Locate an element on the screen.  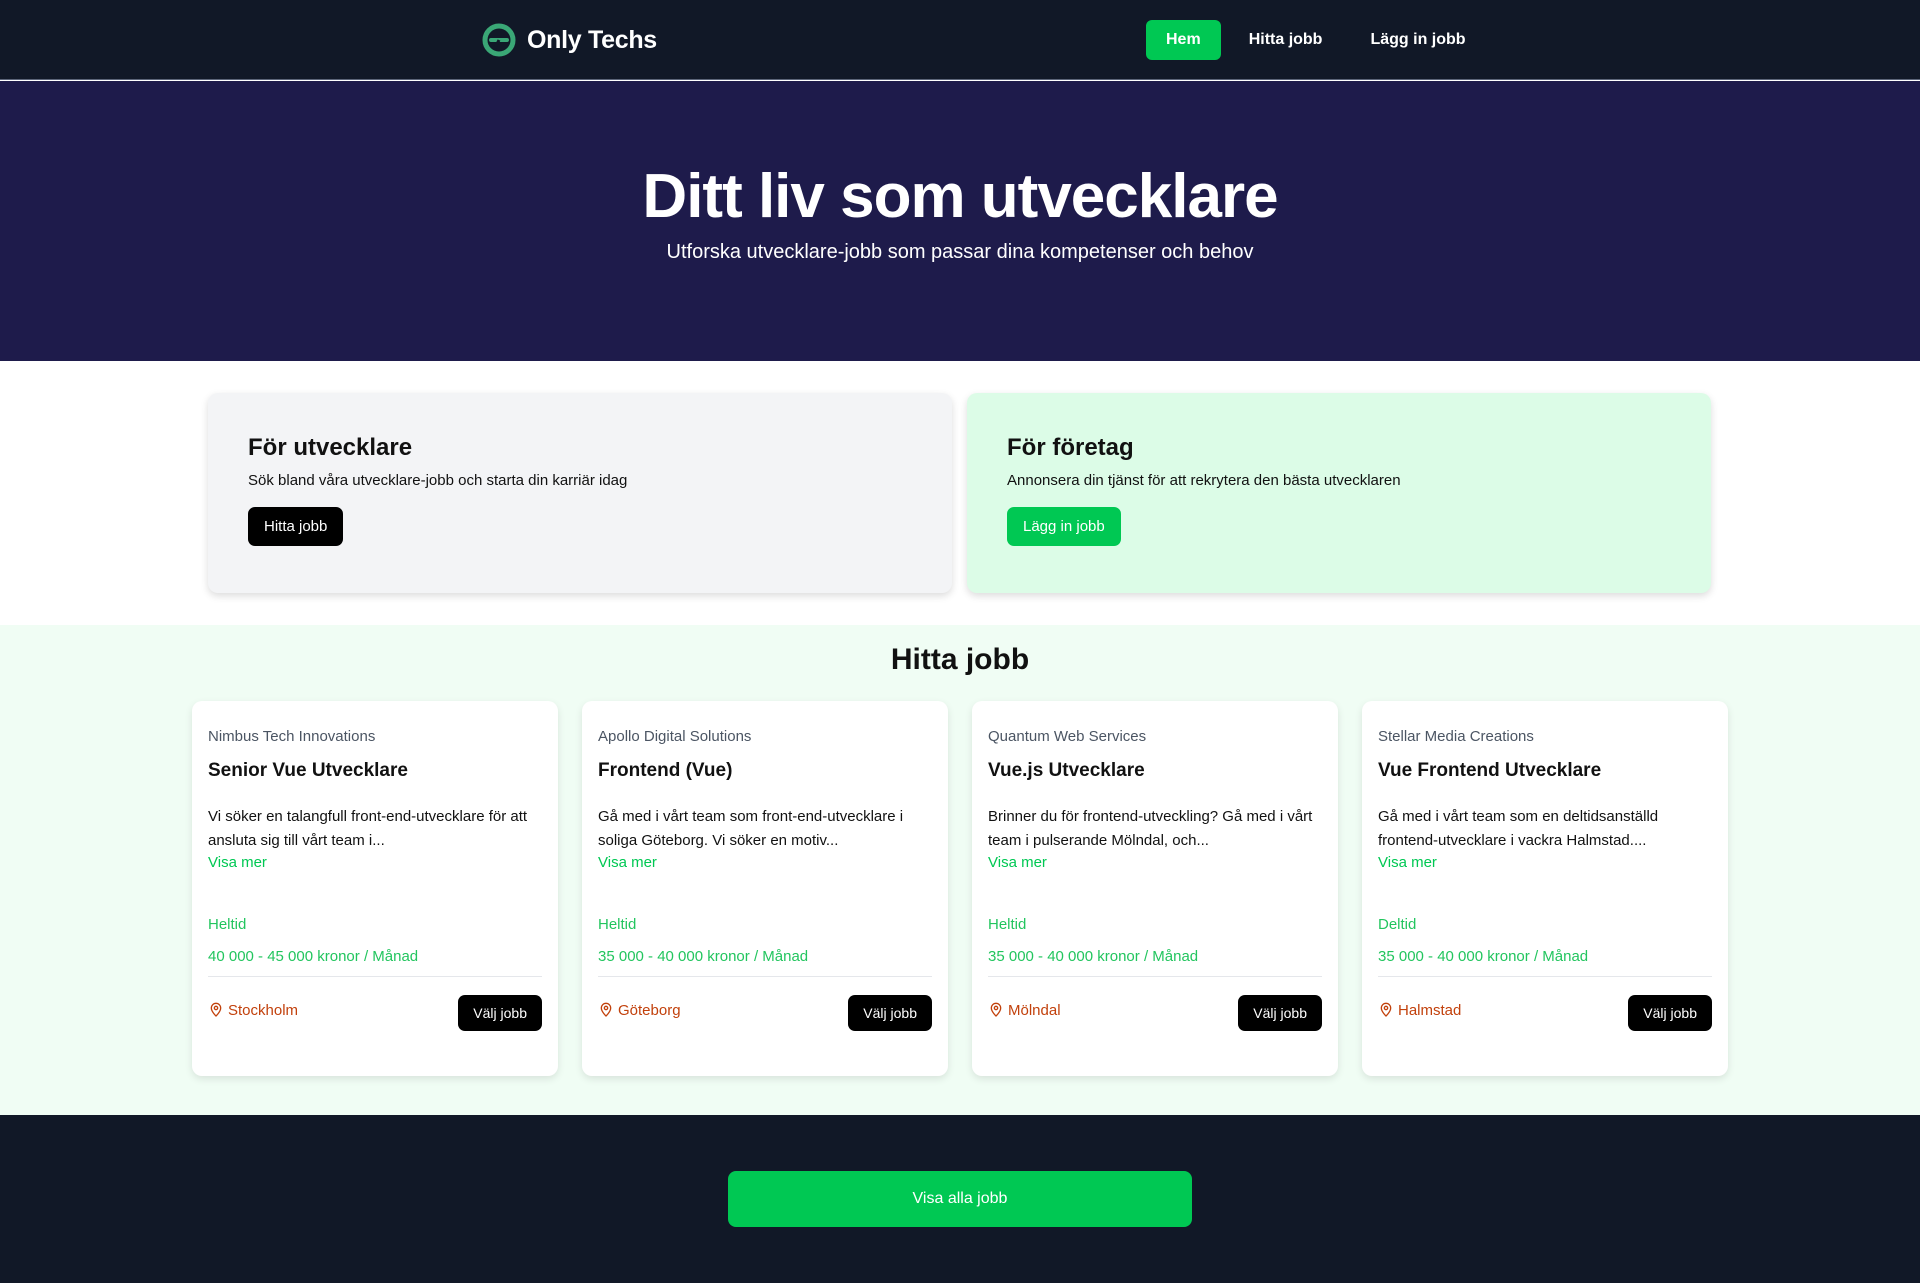
job-title: Senior Vue Utvecklare is located at coordinates (308, 770).